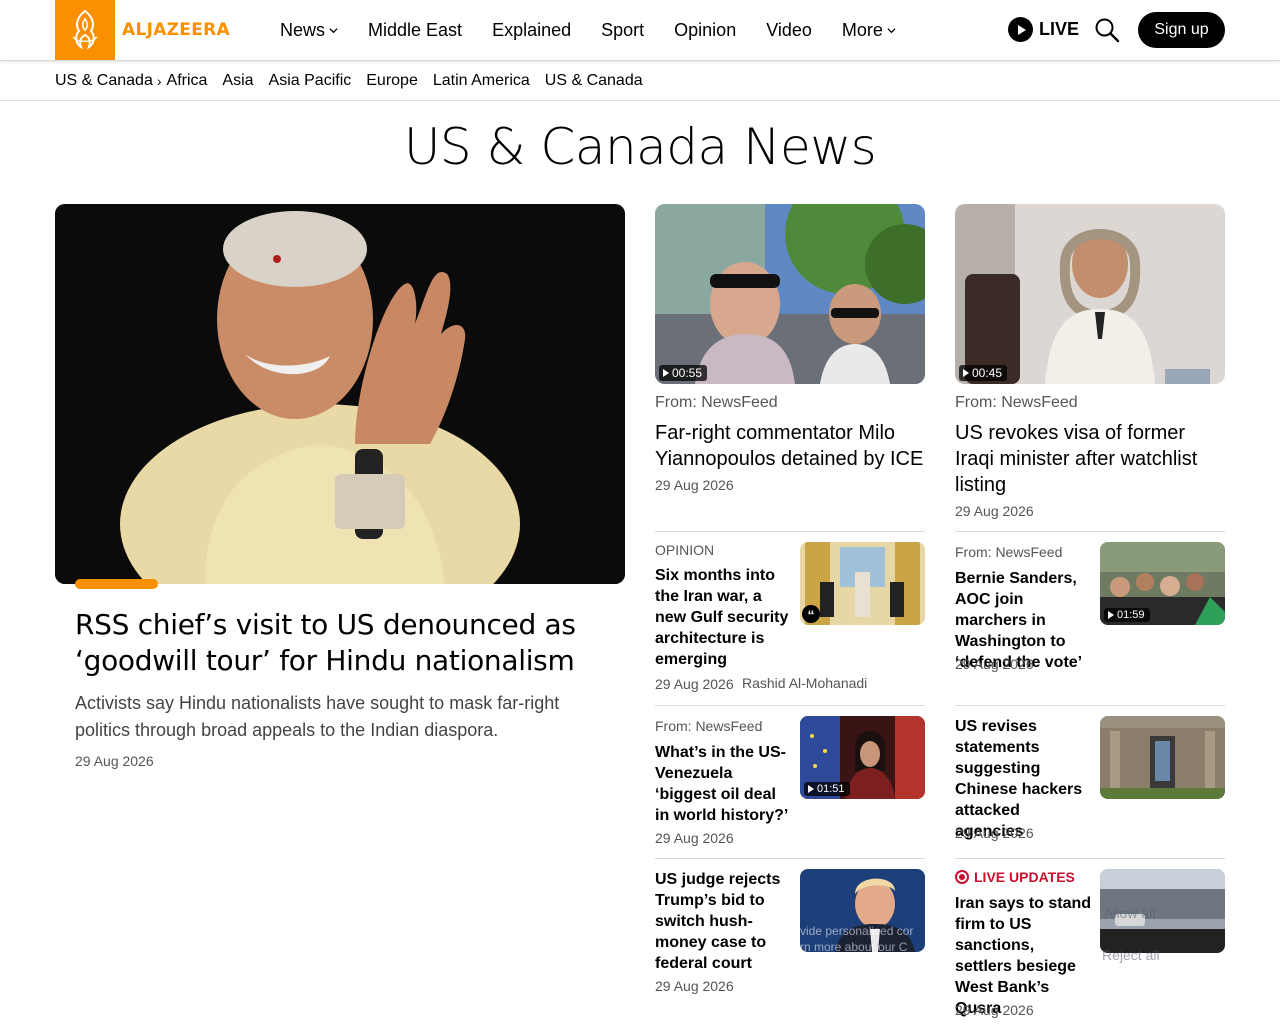 The width and height of the screenshot is (1280, 1024). I want to click on subnav-link-asia-pacific: Asia Pacific, so click(310, 81).